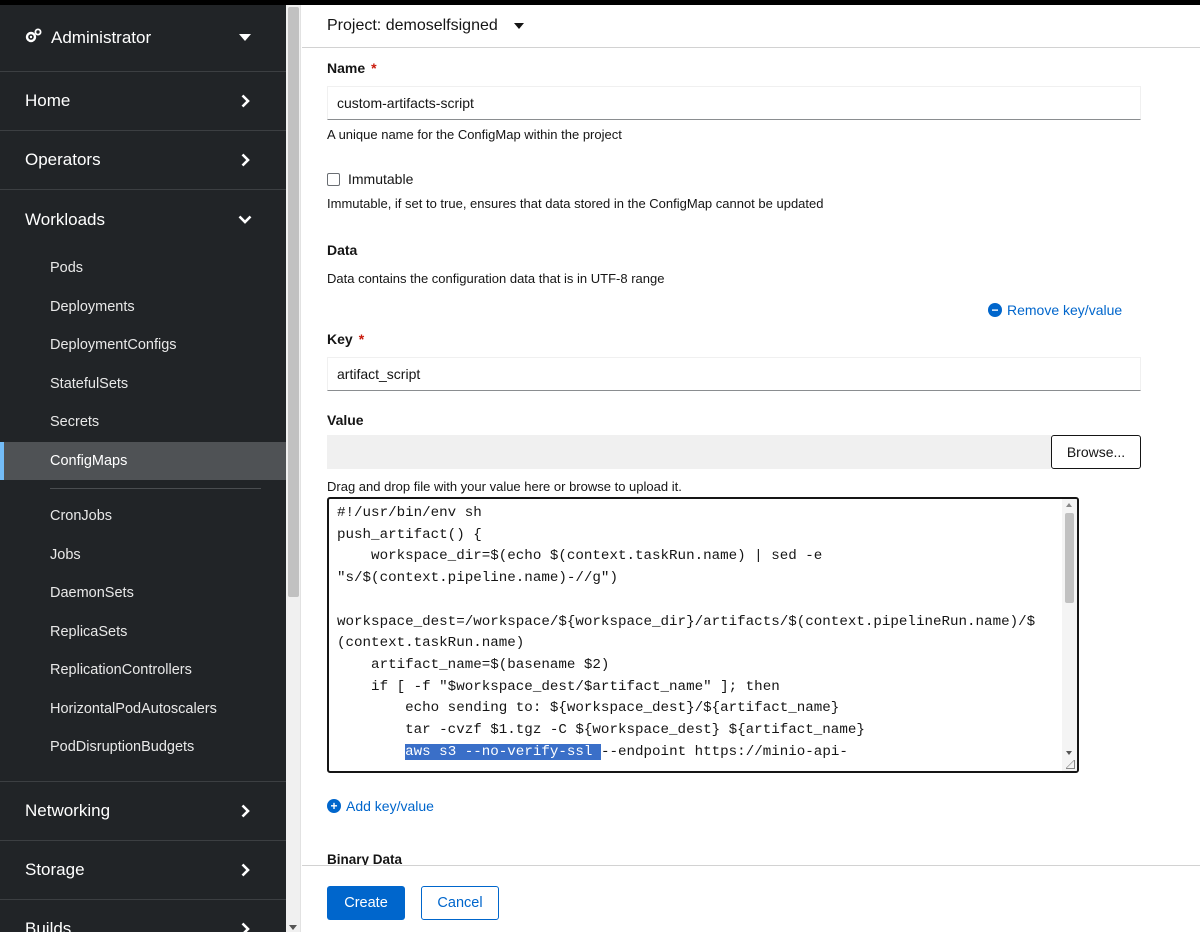 Image resolution: width=1200 pixels, height=932 pixels. Describe the element at coordinates (460, 903) in the screenshot. I see `cancel-button: Cancel` at that location.